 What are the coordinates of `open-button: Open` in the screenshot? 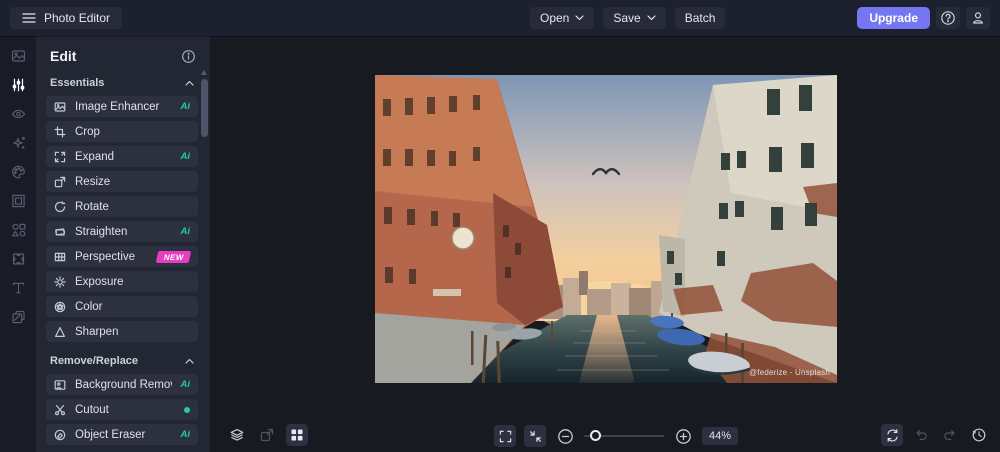 It's located at (562, 18).